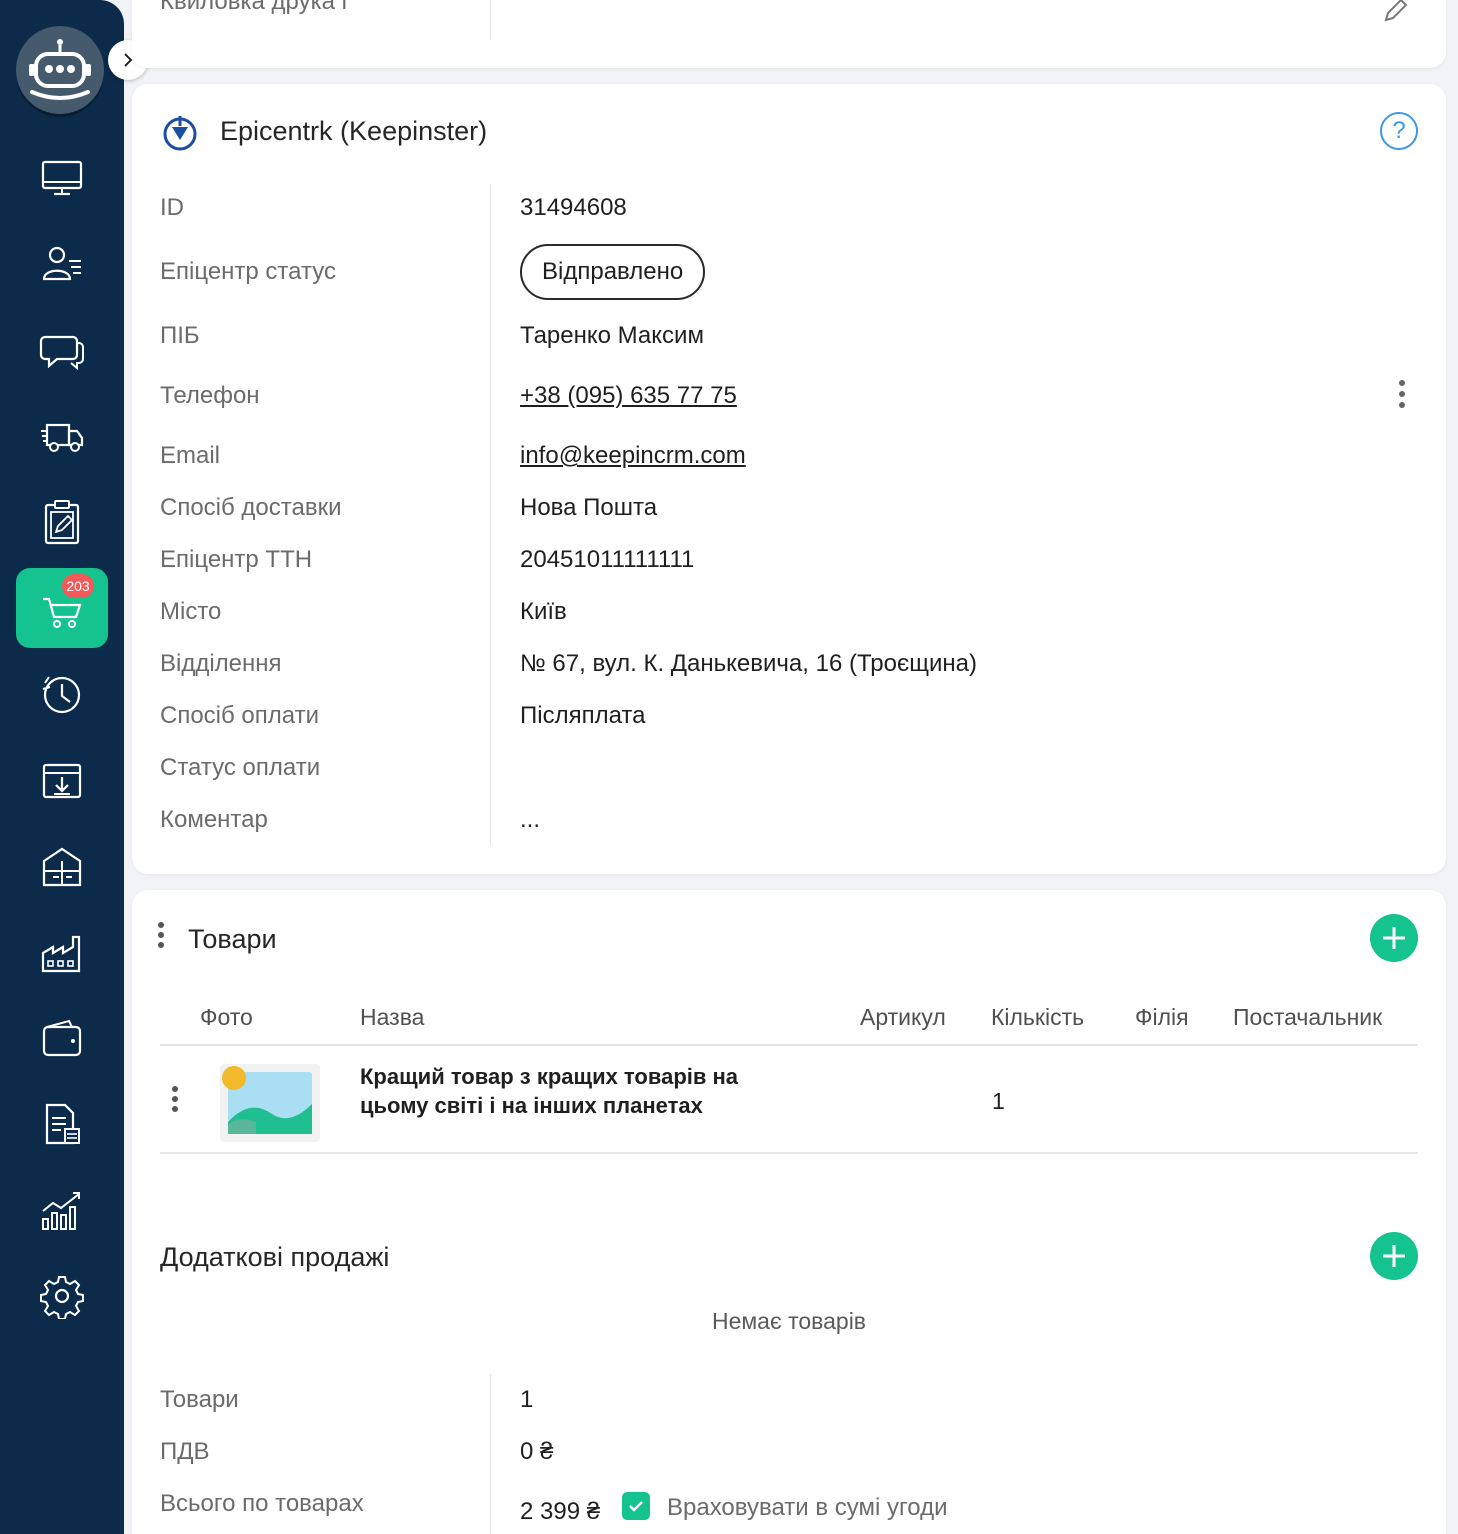 The image size is (1458, 1534). What do you see at coordinates (191, 611) in the screenshot?
I see `city-label: Місто` at bounding box center [191, 611].